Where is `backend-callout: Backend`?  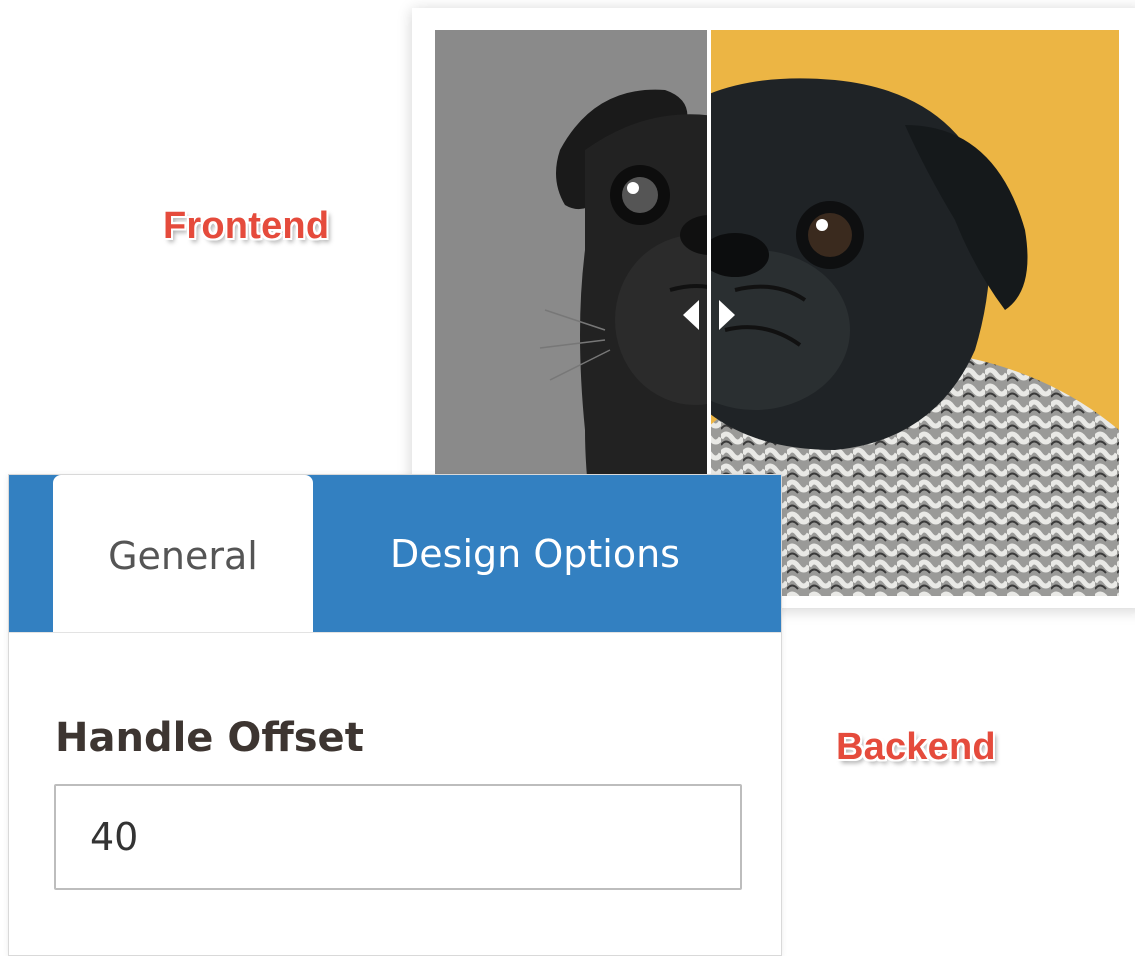
backend-callout: Backend is located at coordinates (916, 747).